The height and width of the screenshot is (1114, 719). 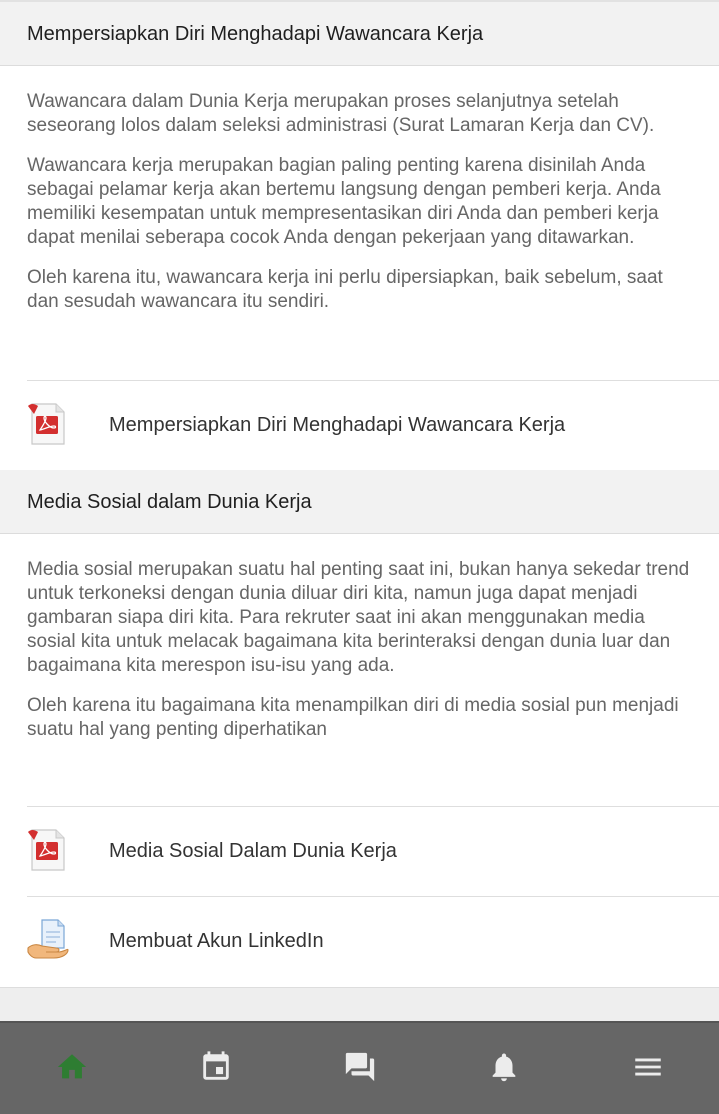 I want to click on calendar-icon, so click(x=216, y=1069).